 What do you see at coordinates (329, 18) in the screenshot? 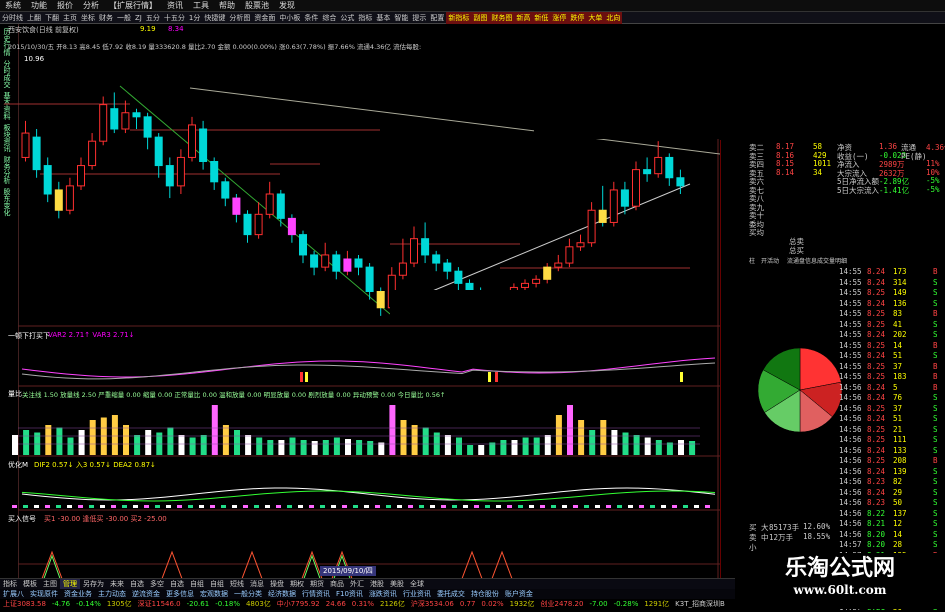
I see `toolbar-item: 综合` at bounding box center [329, 18].